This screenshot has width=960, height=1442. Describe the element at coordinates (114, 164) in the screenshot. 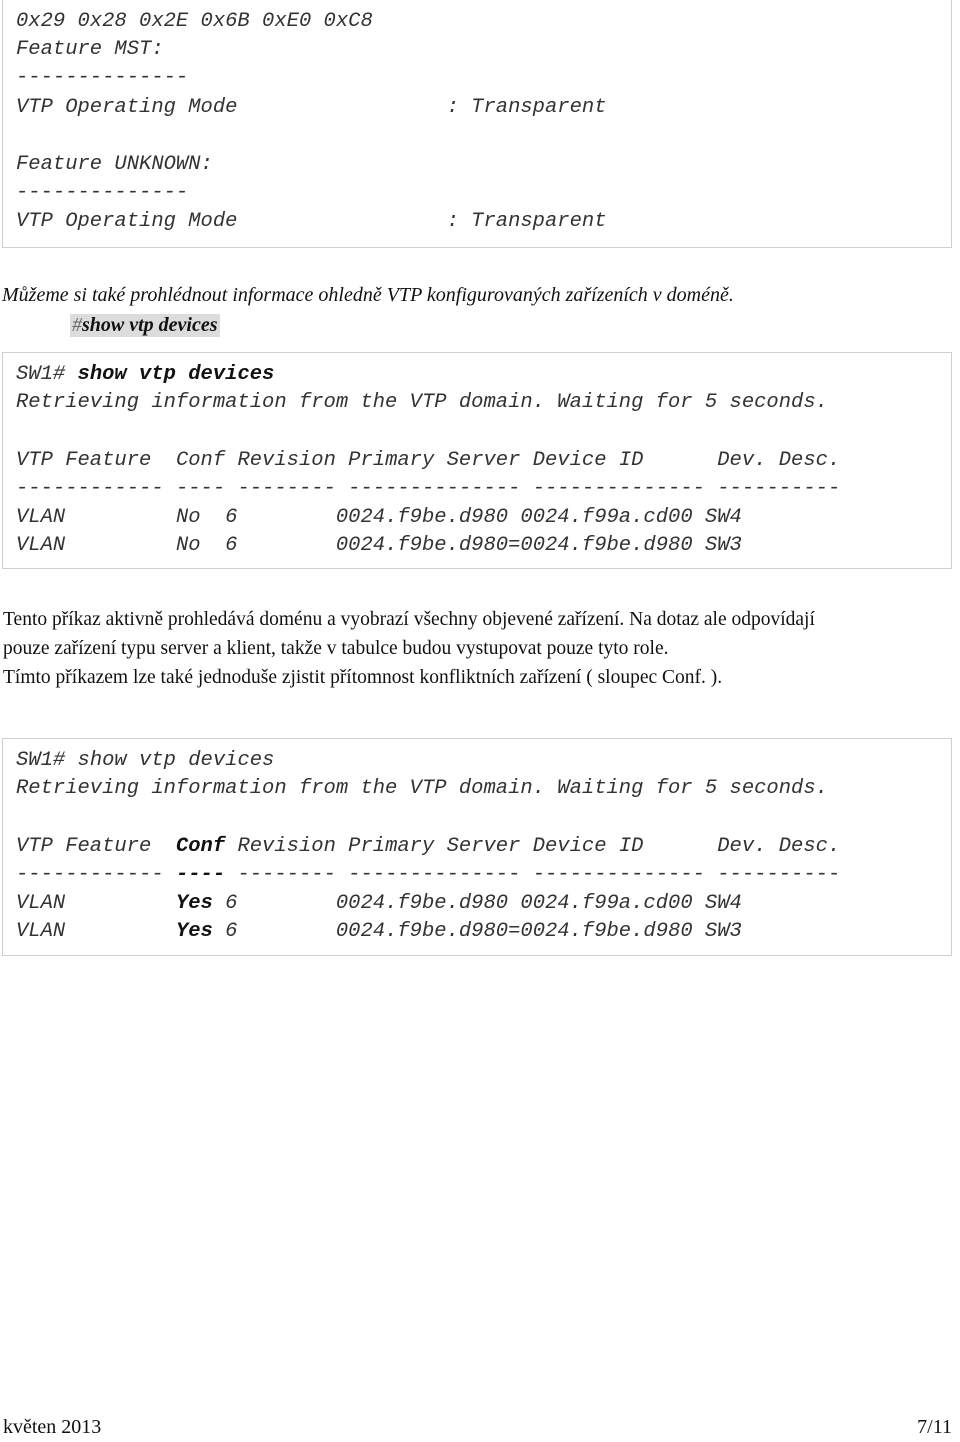

I see `output-line: Feature UNKNOWN:` at that location.